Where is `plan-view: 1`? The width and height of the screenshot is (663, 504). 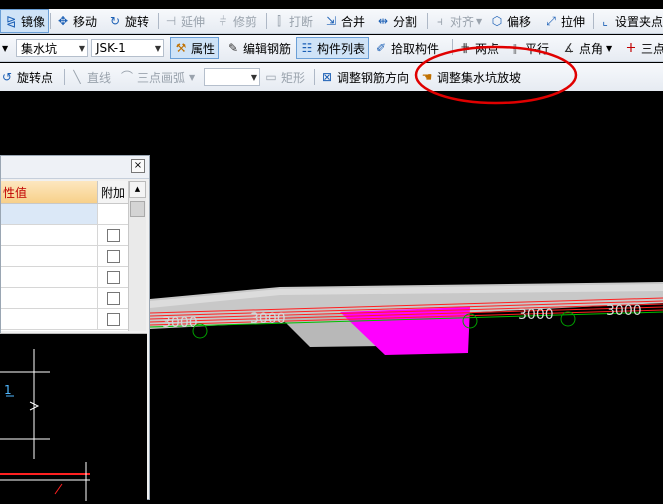 plan-view: 1 is located at coordinates (73, 417).